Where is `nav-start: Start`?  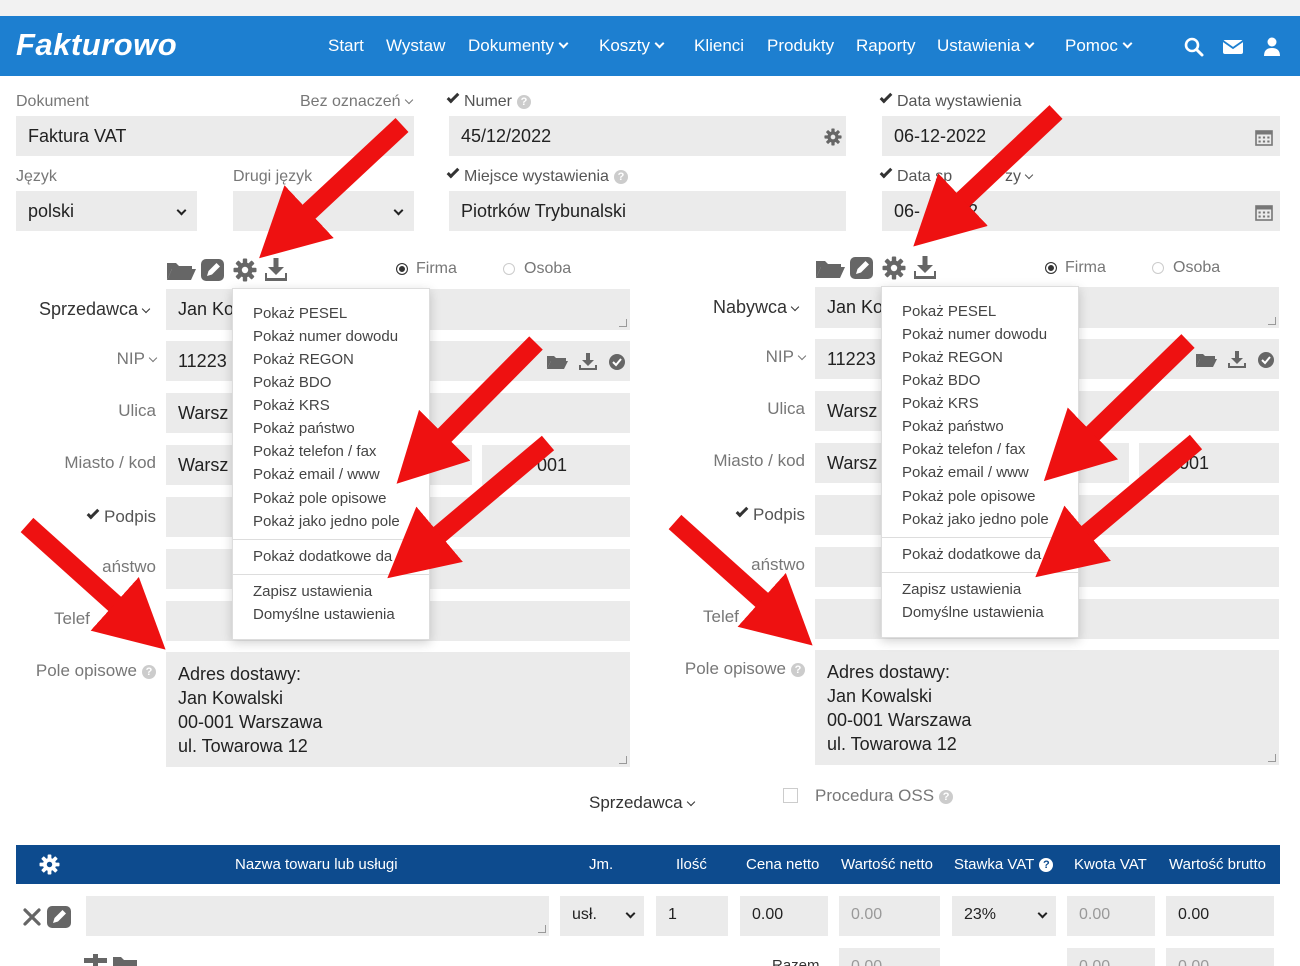 nav-start: Start is located at coordinates (346, 46).